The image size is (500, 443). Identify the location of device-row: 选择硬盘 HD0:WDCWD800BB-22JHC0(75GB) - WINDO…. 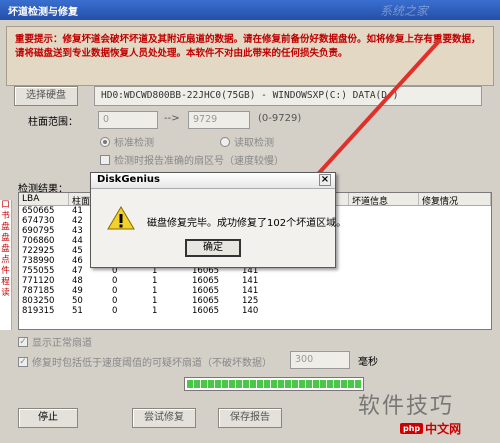
(254, 97).